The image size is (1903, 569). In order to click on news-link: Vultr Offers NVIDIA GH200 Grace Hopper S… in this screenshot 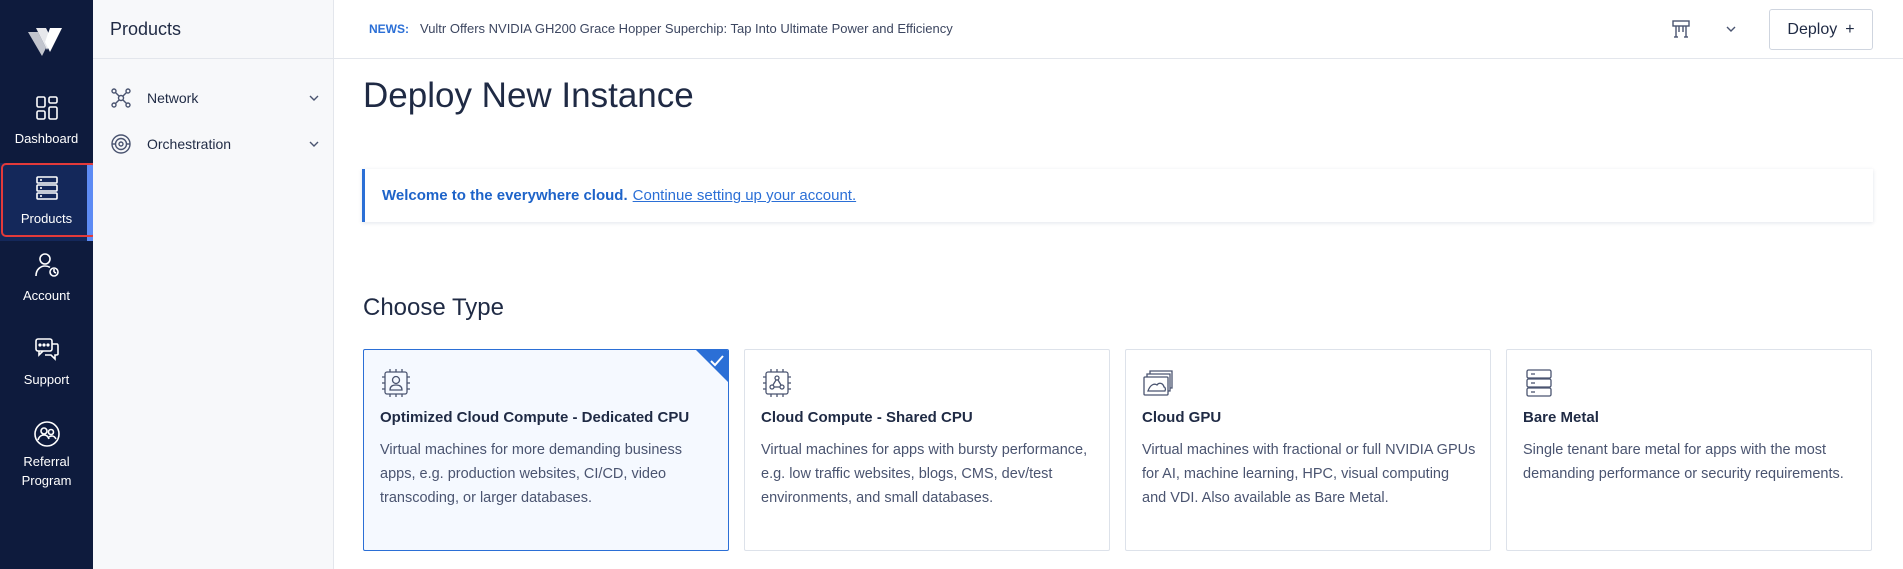, I will do `click(686, 28)`.